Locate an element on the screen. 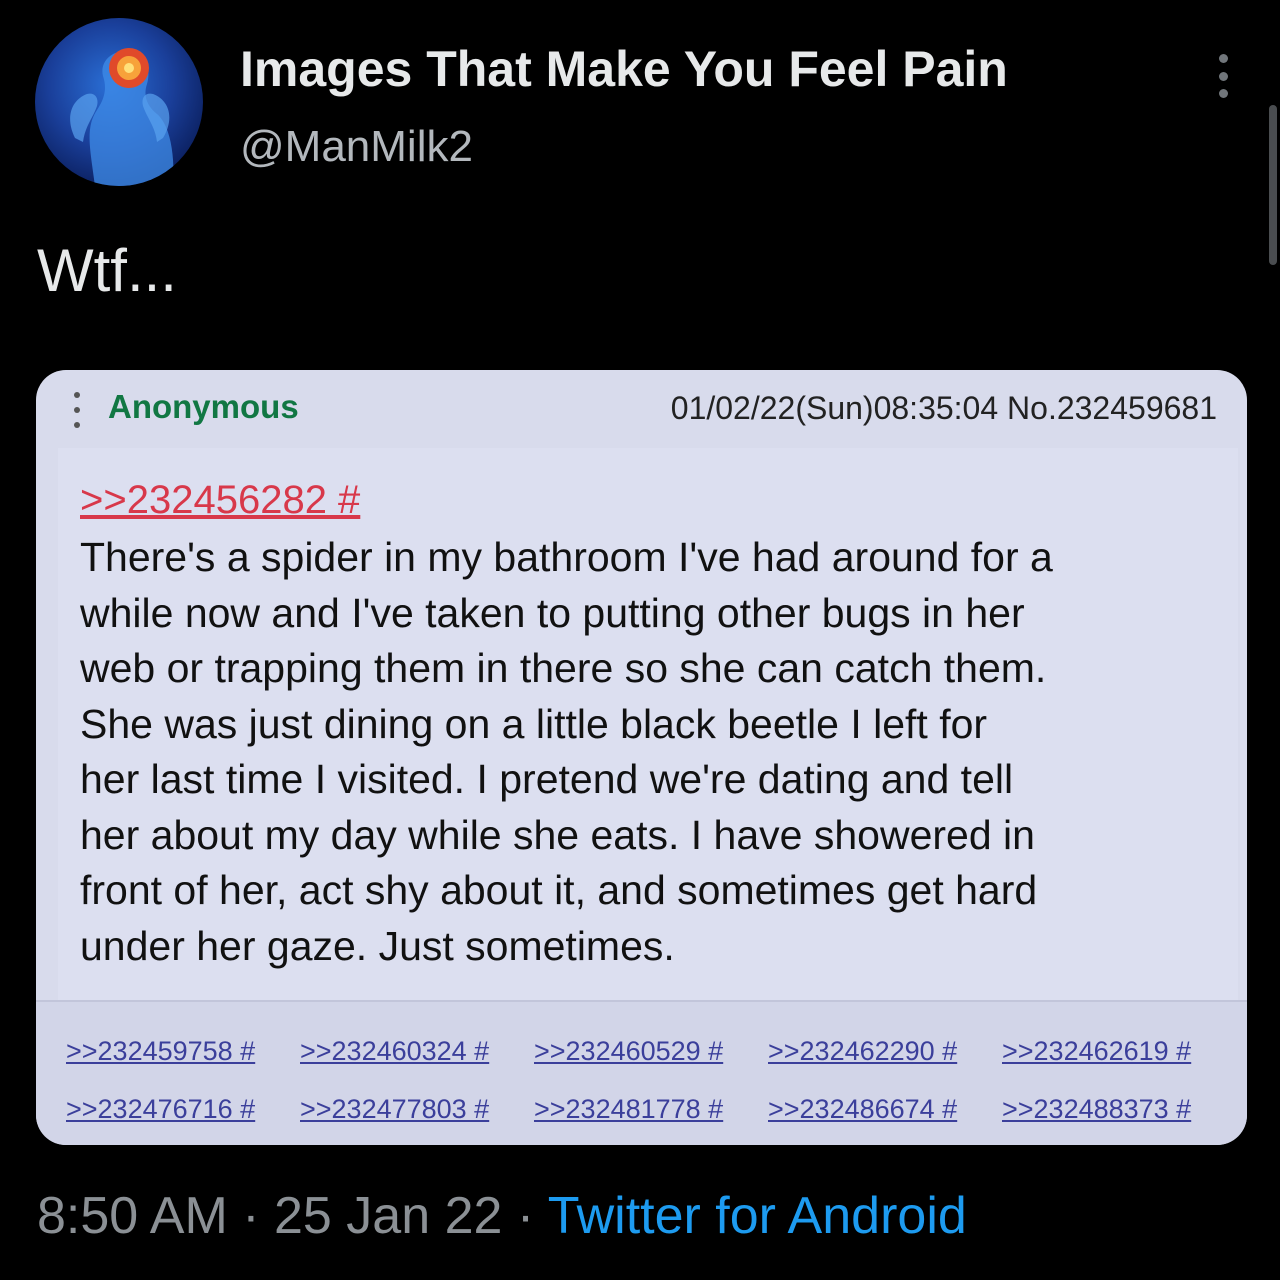 The height and width of the screenshot is (1280, 1280). poster-name: Anonymous is located at coordinates (203, 406).